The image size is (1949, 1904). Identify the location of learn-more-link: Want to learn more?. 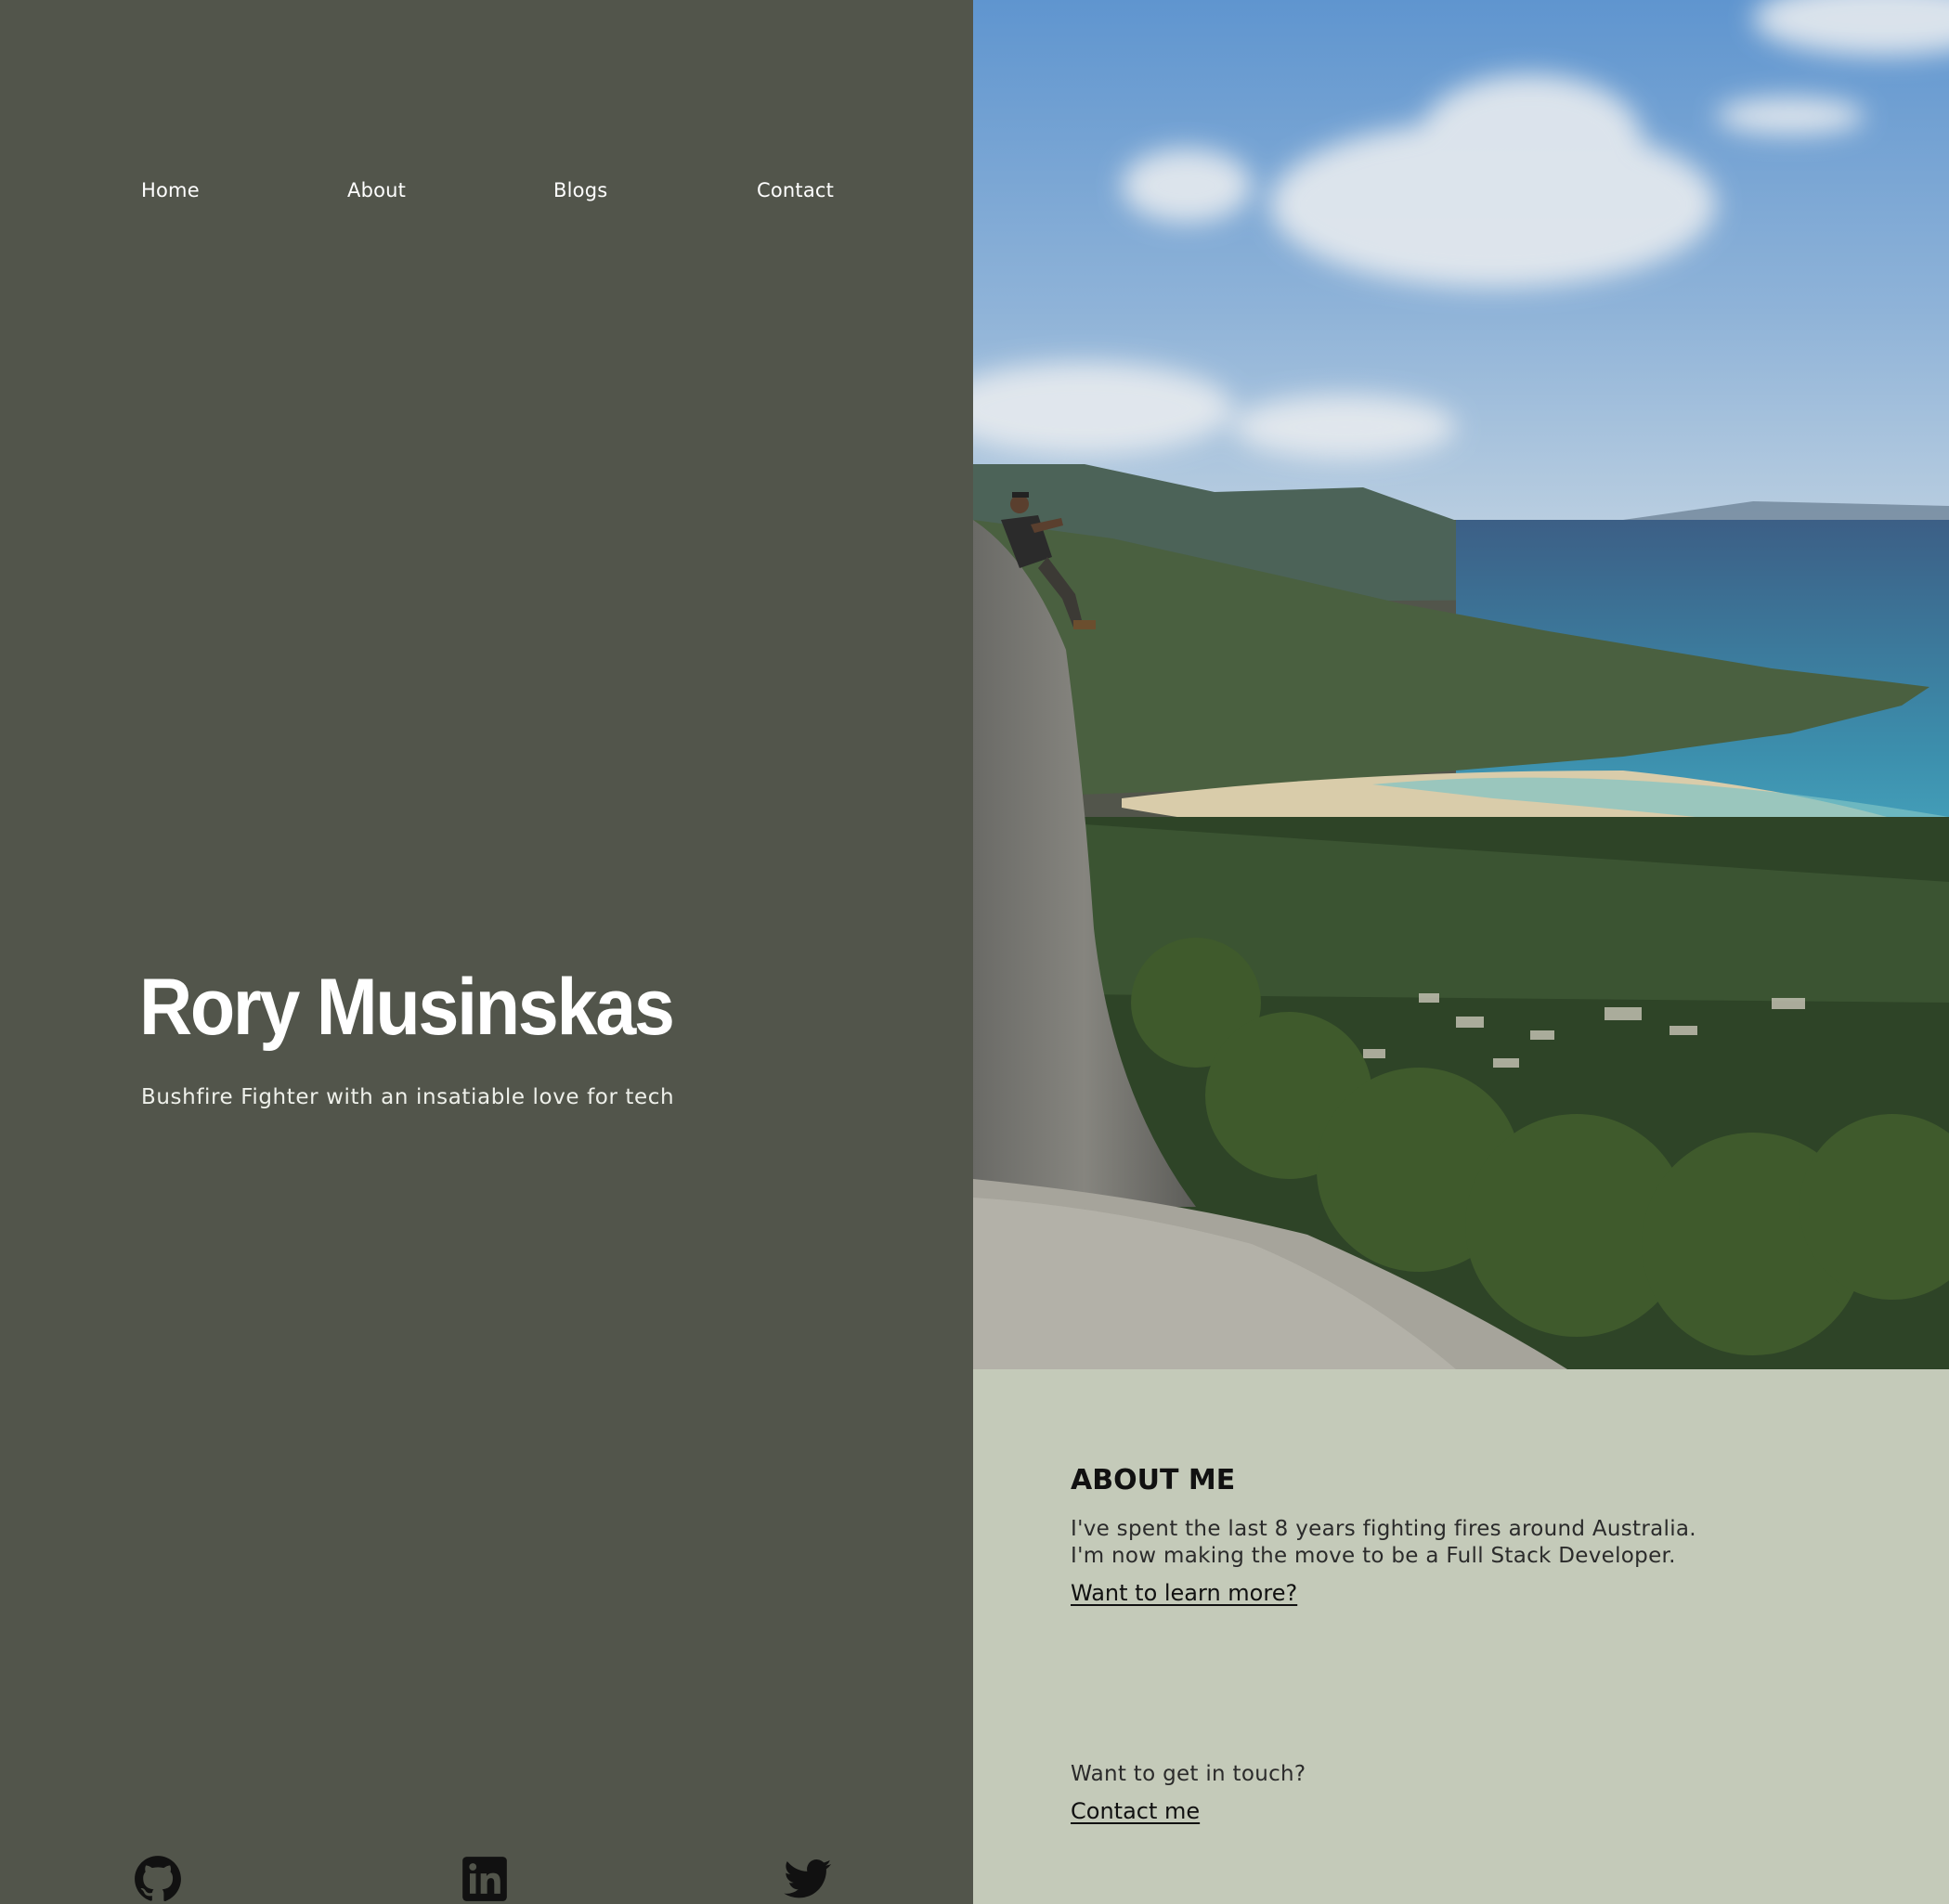
(1184, 1593).